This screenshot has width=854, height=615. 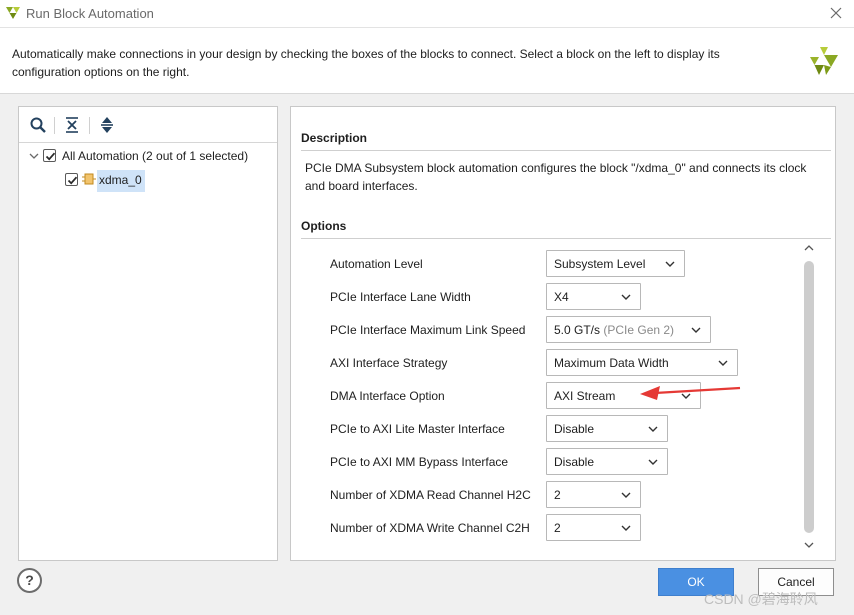 I want to click on xdma-label: xdma_0, so click(x=120, y=180).